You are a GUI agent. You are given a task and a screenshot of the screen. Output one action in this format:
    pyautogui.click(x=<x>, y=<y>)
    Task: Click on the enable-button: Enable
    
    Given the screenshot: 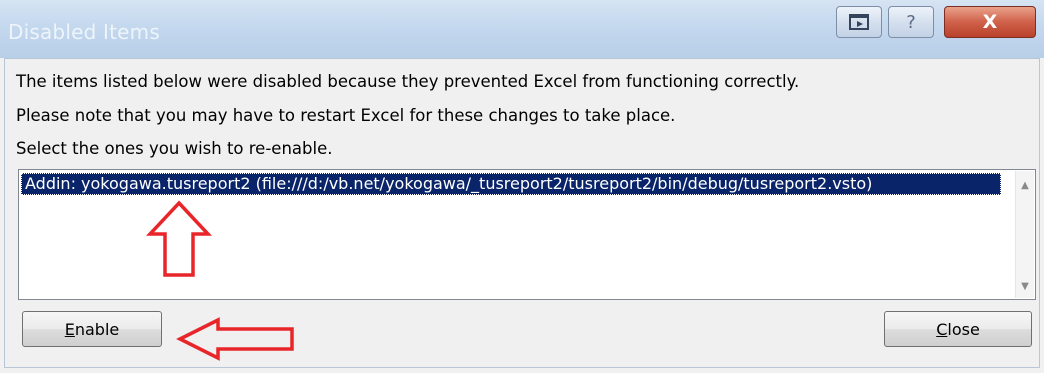 What is the action you would take?
    pyautogui.click(x=92, y=329)
    